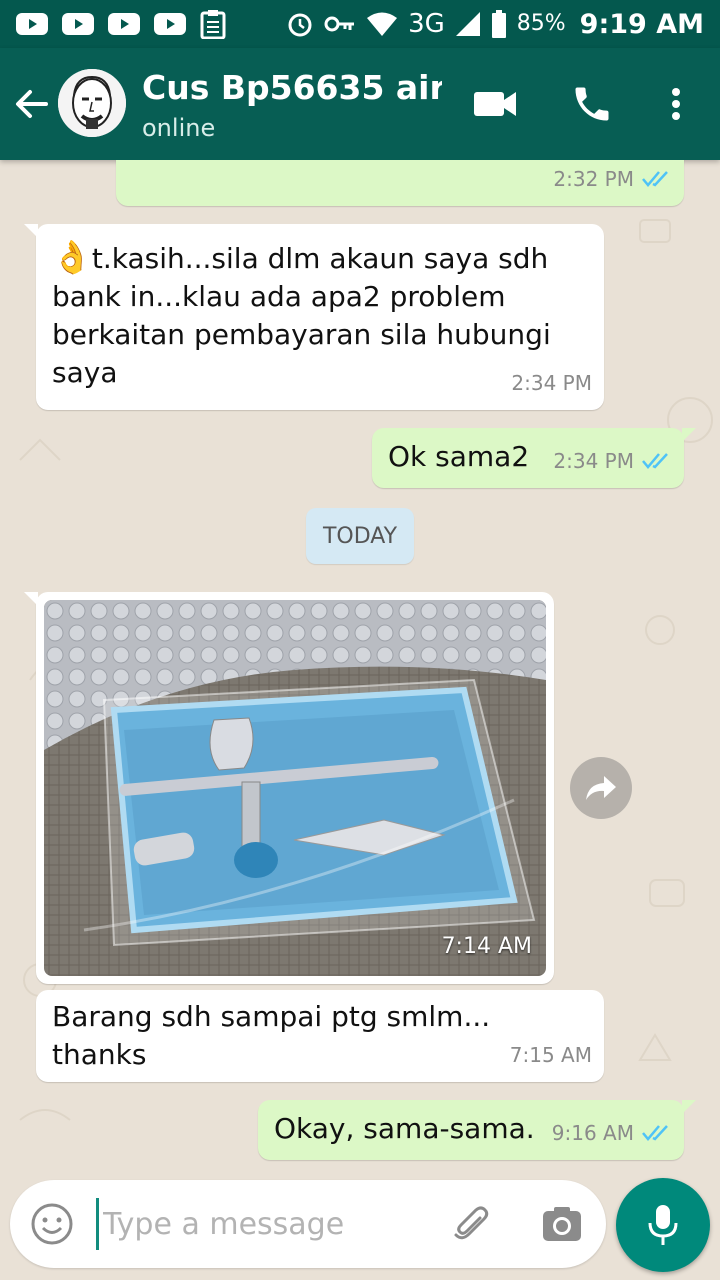 The width and height of the screenshot is (720, 1280). I want to click on clock: 9:19 AM, so click(641, 24).